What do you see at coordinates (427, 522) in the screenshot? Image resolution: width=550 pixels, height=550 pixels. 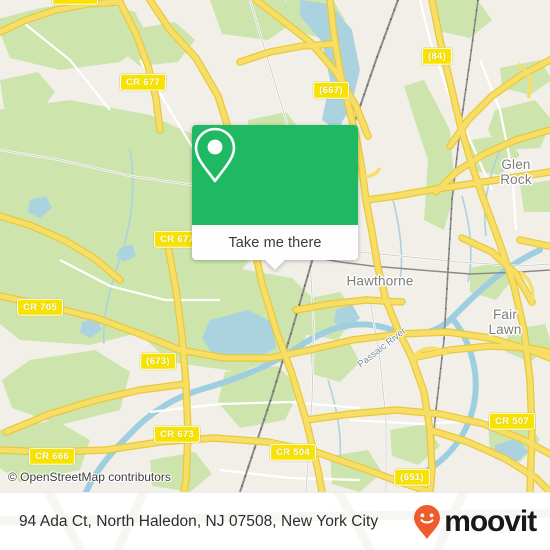 I see `moovit-smiley-pin-icon` at bounding box center [427, 522].